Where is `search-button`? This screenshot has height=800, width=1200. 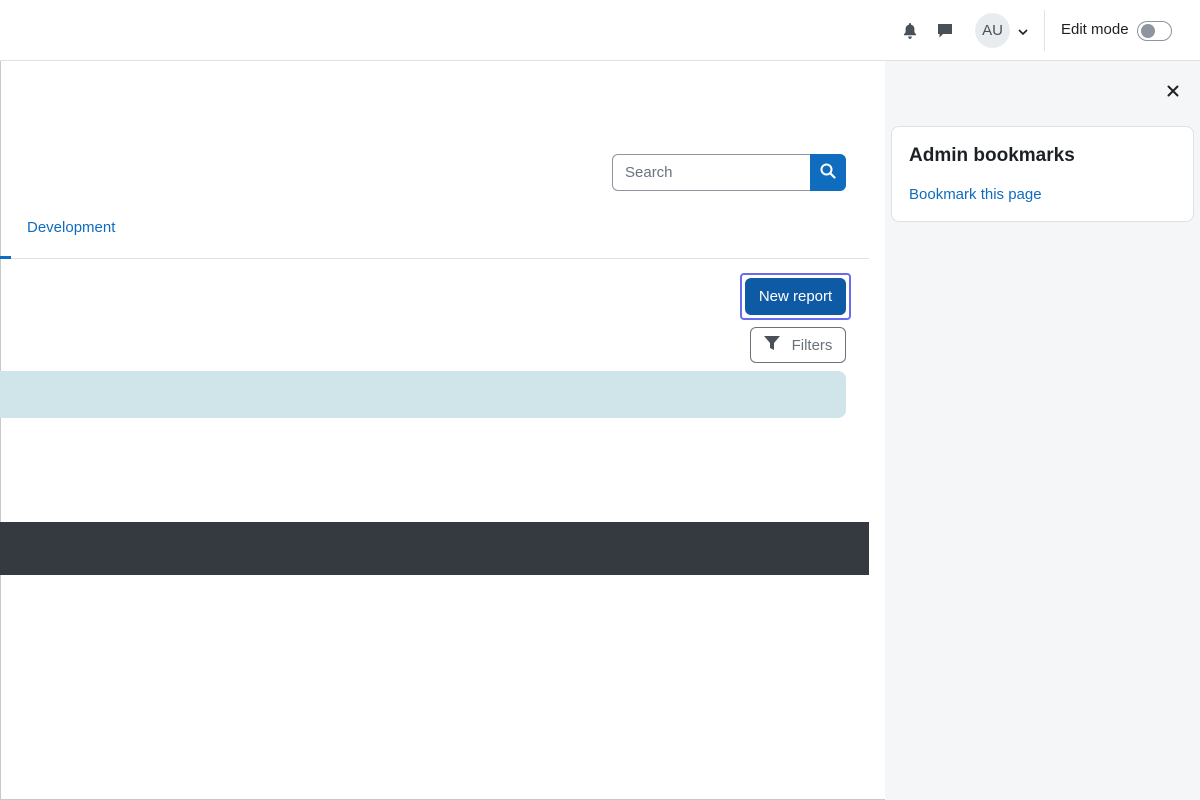 search-button is located at coordinates (828, 172).